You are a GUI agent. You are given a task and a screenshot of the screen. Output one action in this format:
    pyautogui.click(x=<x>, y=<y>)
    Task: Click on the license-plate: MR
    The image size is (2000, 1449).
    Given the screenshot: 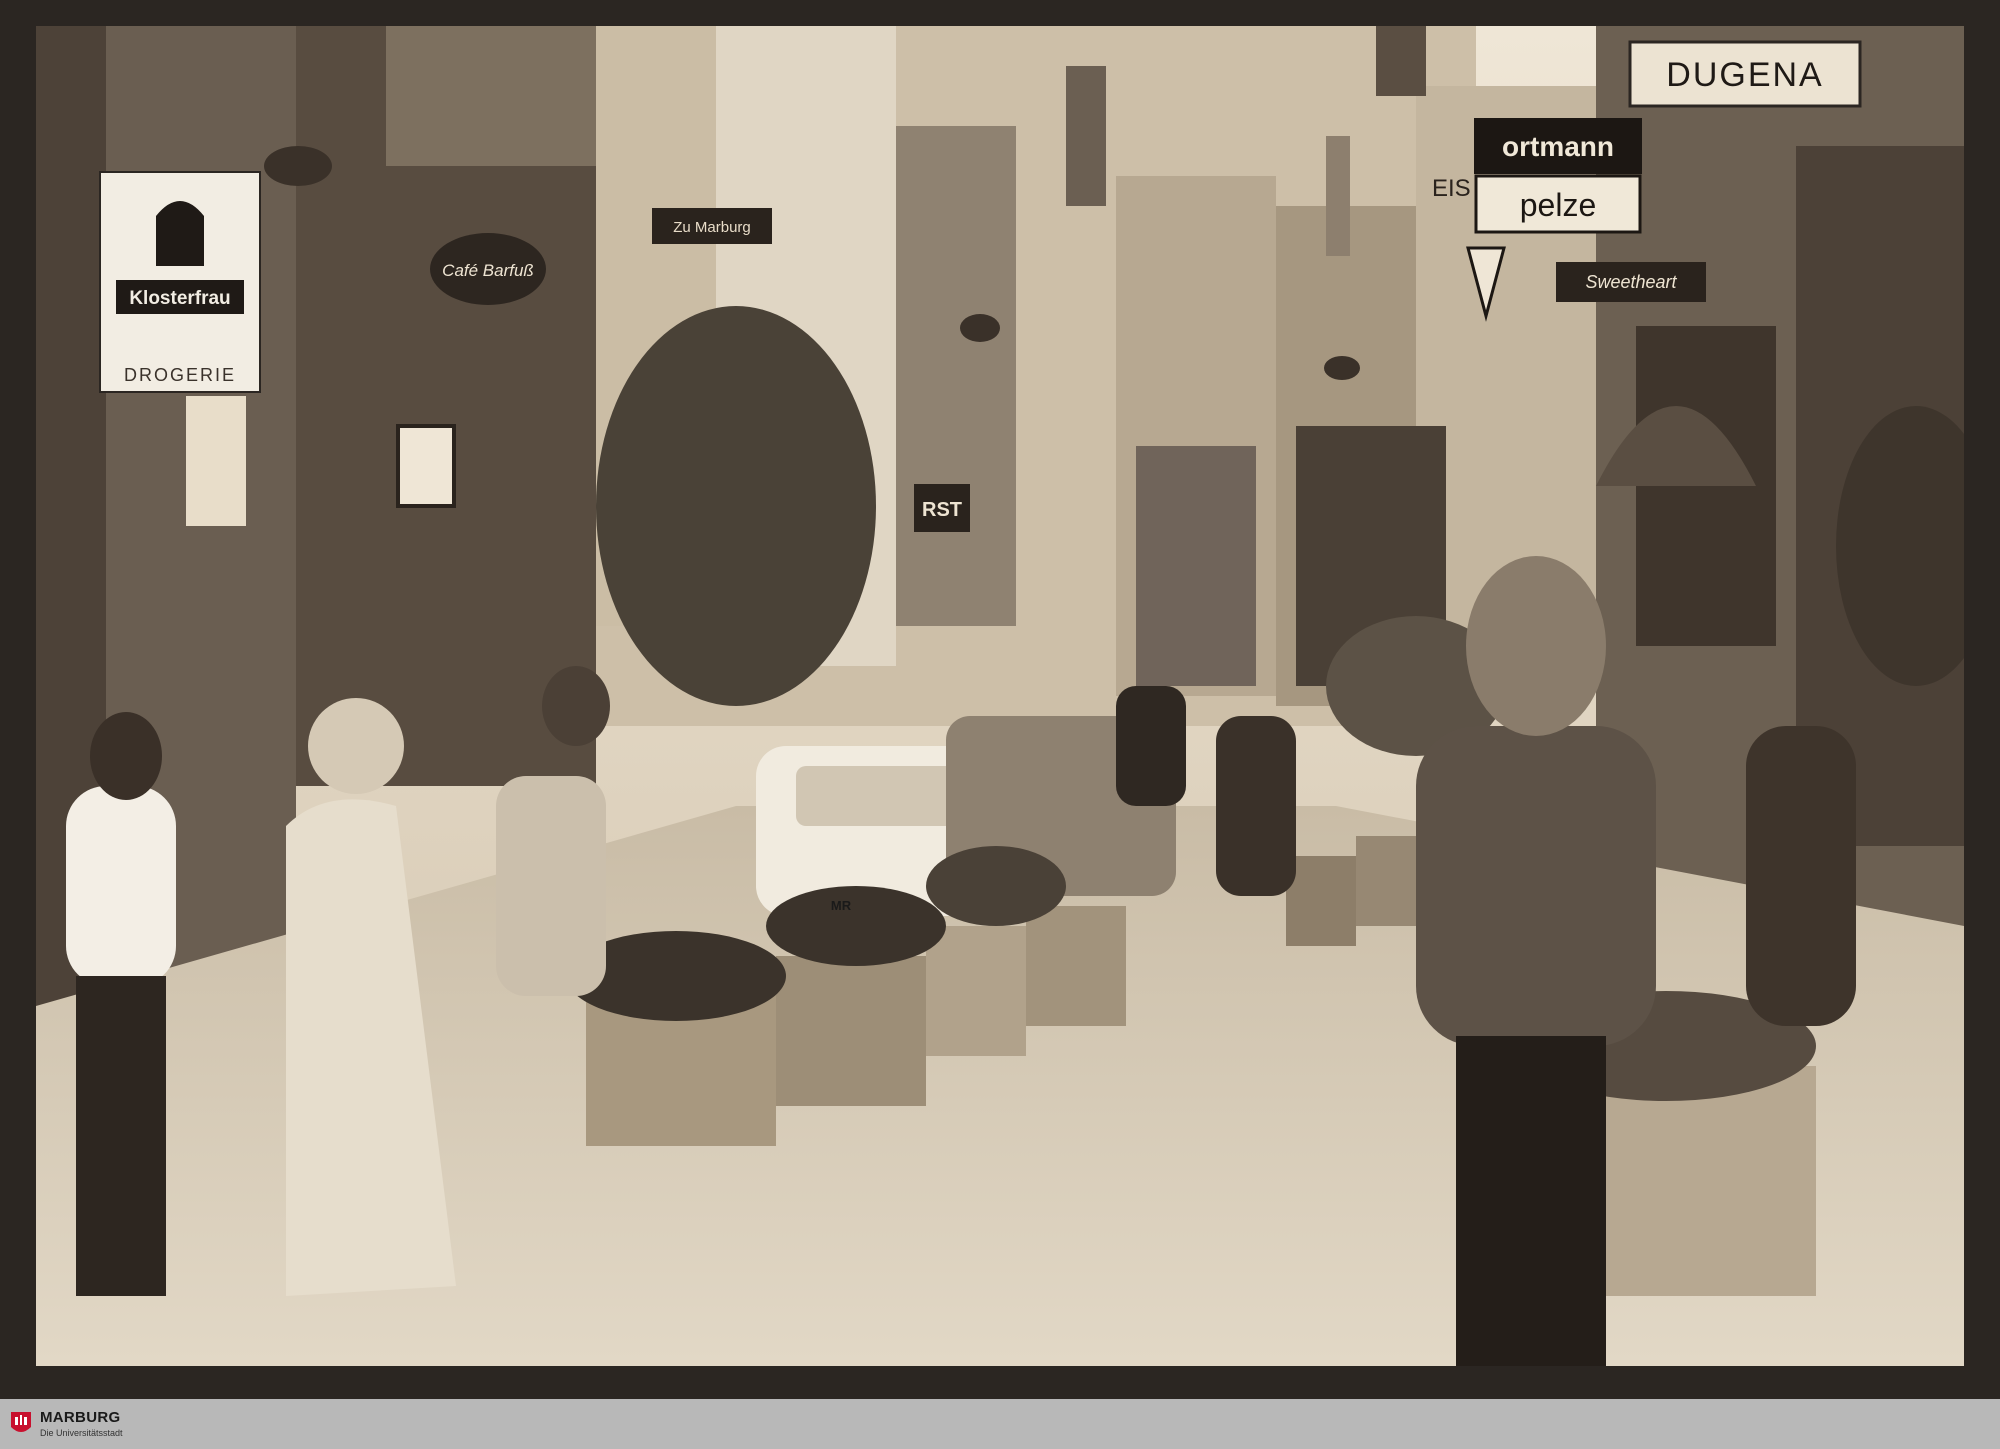 What is the action you would take?
    pyautogui.click(x=841, y=905)
    